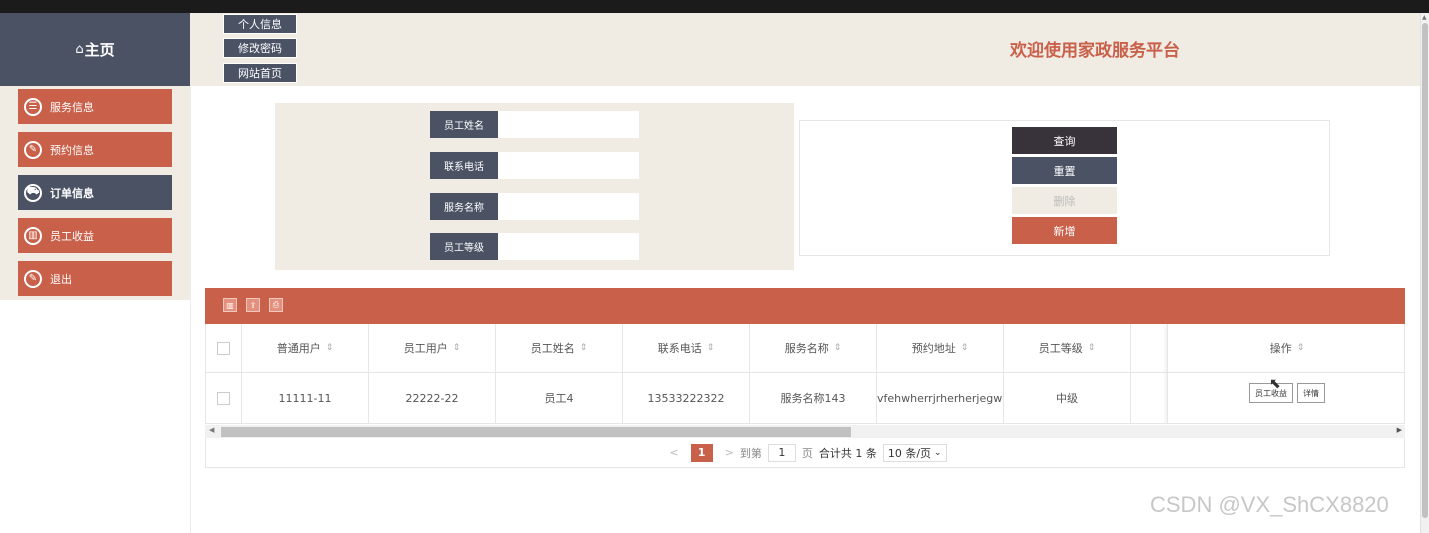  I want to click on column-header: 员工姓名 ⇕, so click(559, 348).